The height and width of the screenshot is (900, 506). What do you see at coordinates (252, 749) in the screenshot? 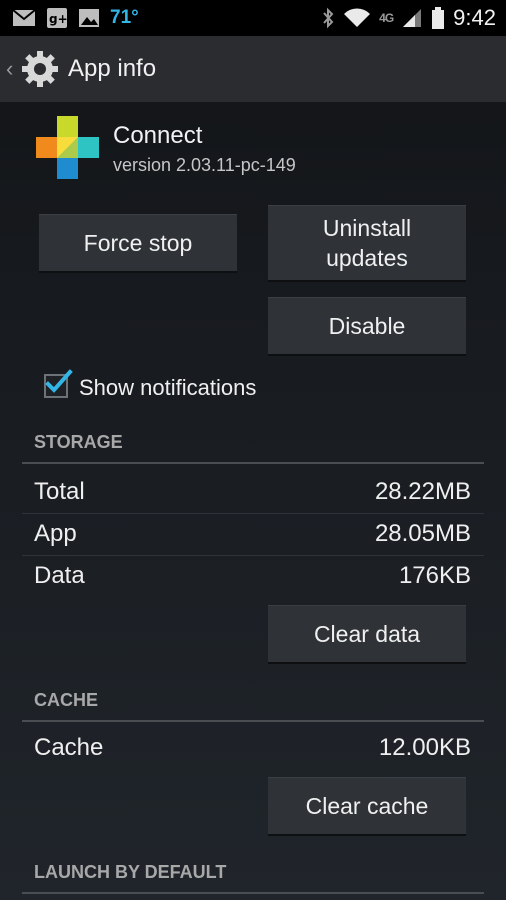
I see `cache-row: Cache 12.00KB` at bounding box center [252, 749].